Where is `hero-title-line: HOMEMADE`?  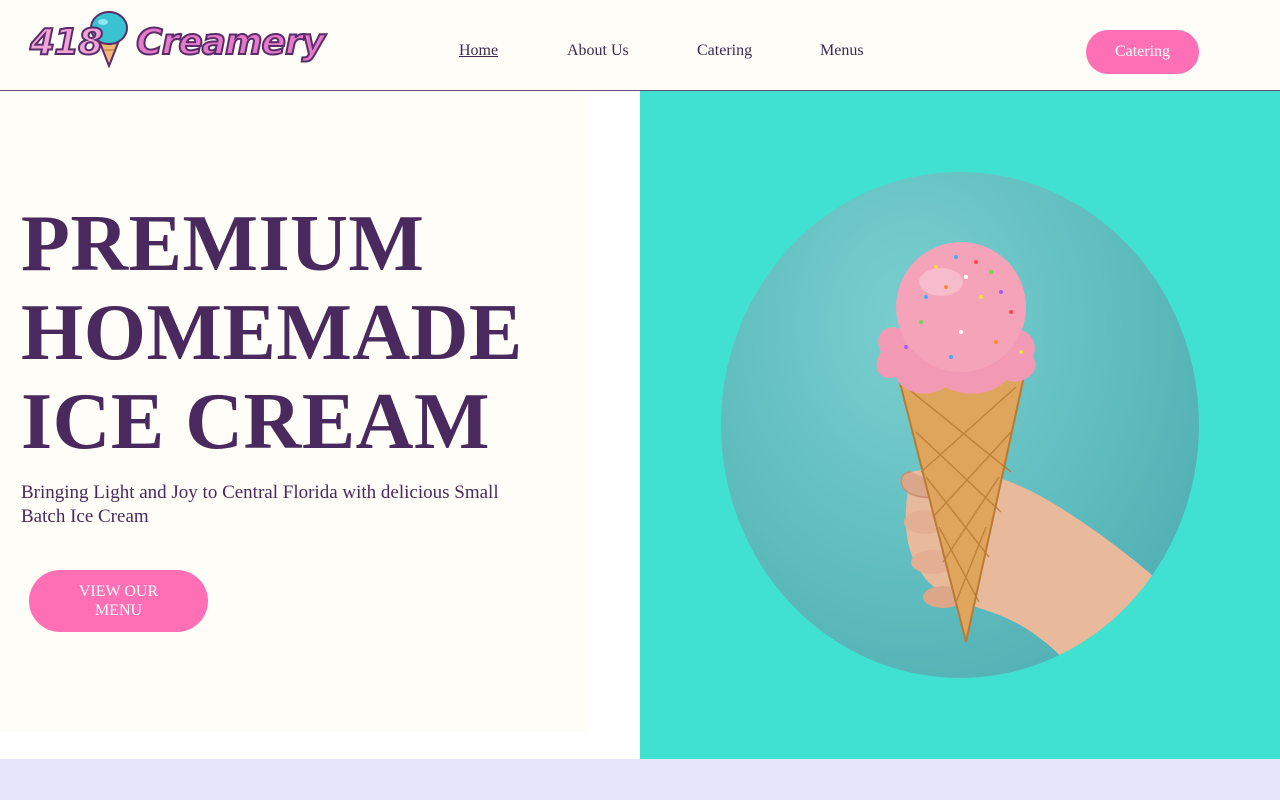 hero-title-line: HOMEMADE is located at coordinates (272, 333).